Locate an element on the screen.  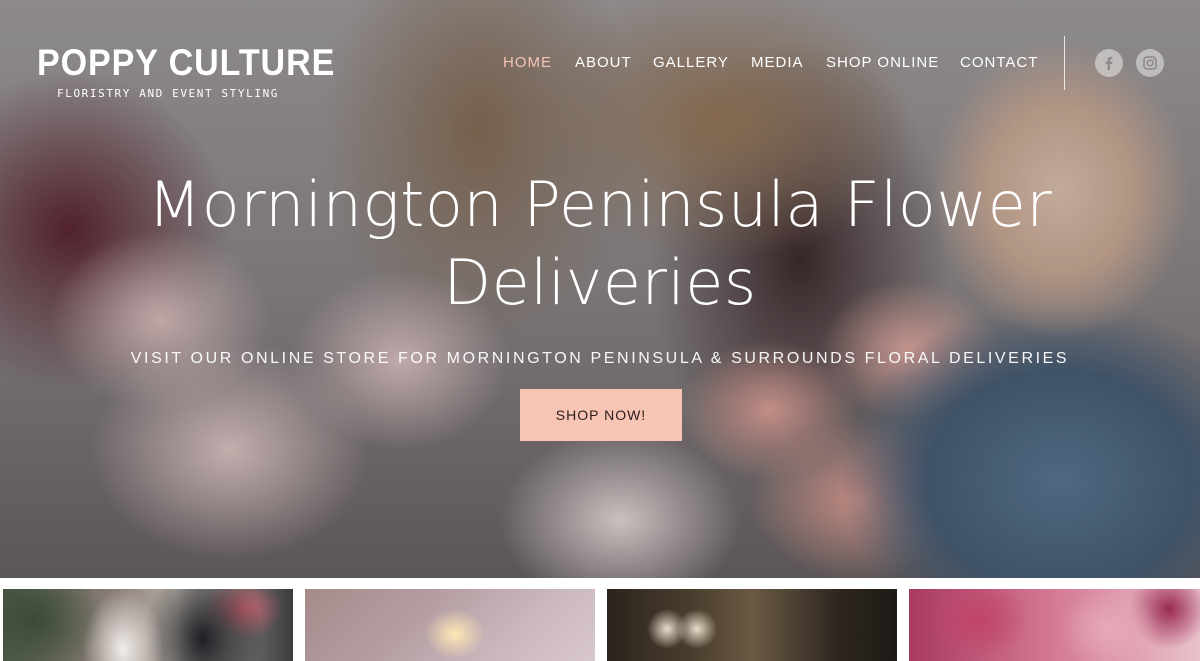
facebook-glyph is located at coordinates (1109, 63).